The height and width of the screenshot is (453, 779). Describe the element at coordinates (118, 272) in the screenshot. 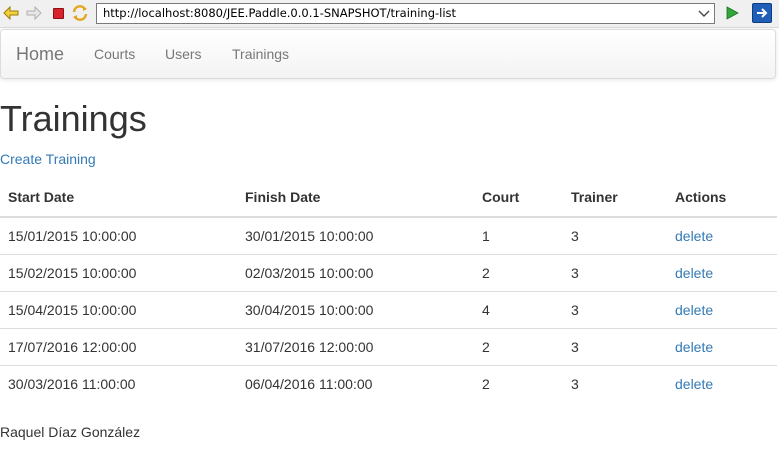

I see `start-date-cell: 15/02/2015 10:00:00` at that location.